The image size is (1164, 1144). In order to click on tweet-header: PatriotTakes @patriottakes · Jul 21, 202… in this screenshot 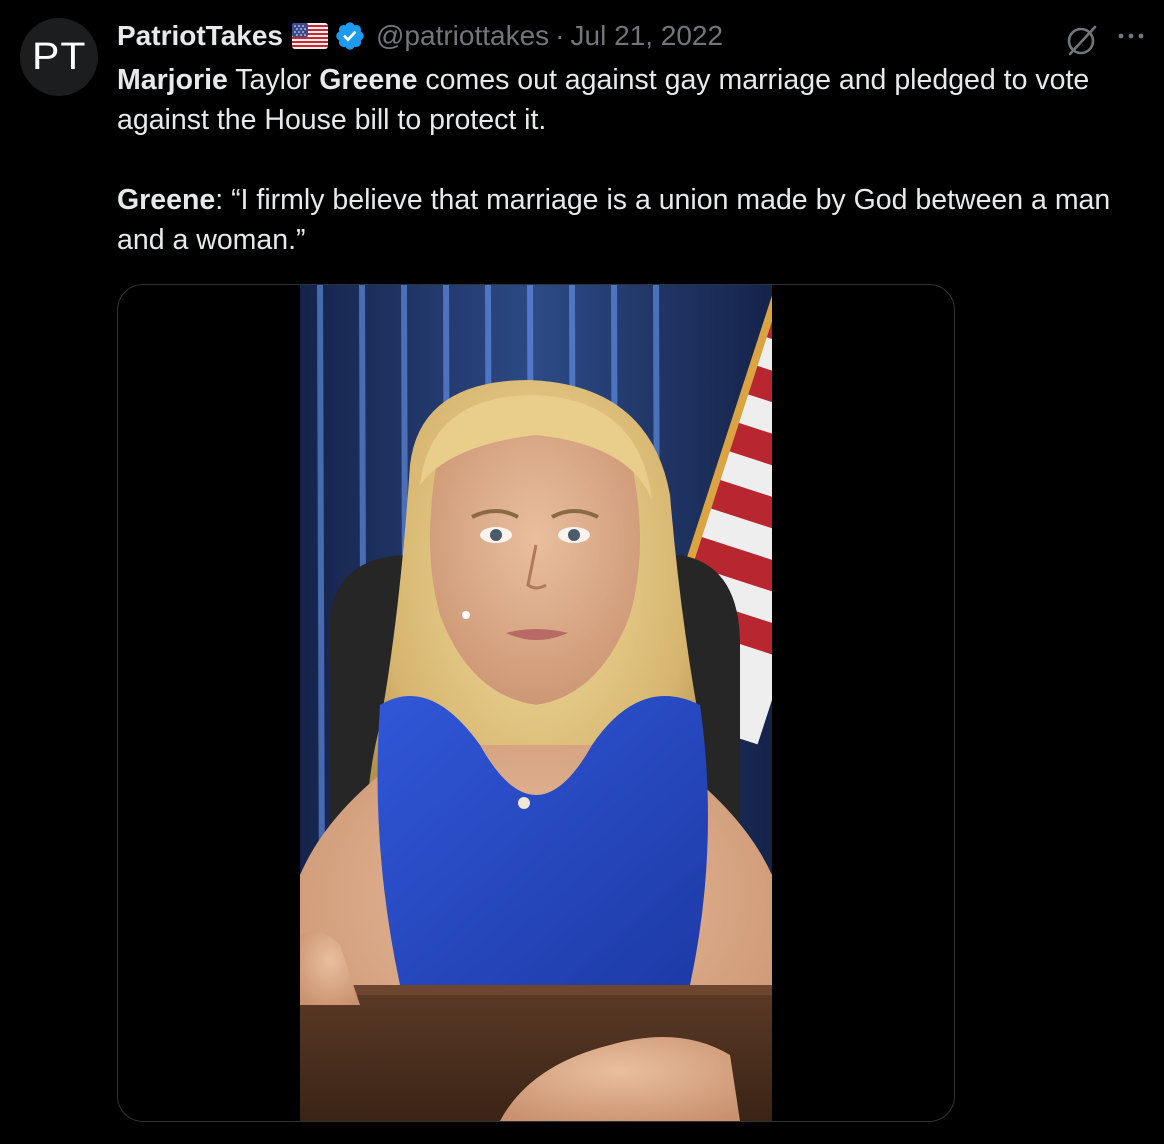, I will do `click(420, 36)`.